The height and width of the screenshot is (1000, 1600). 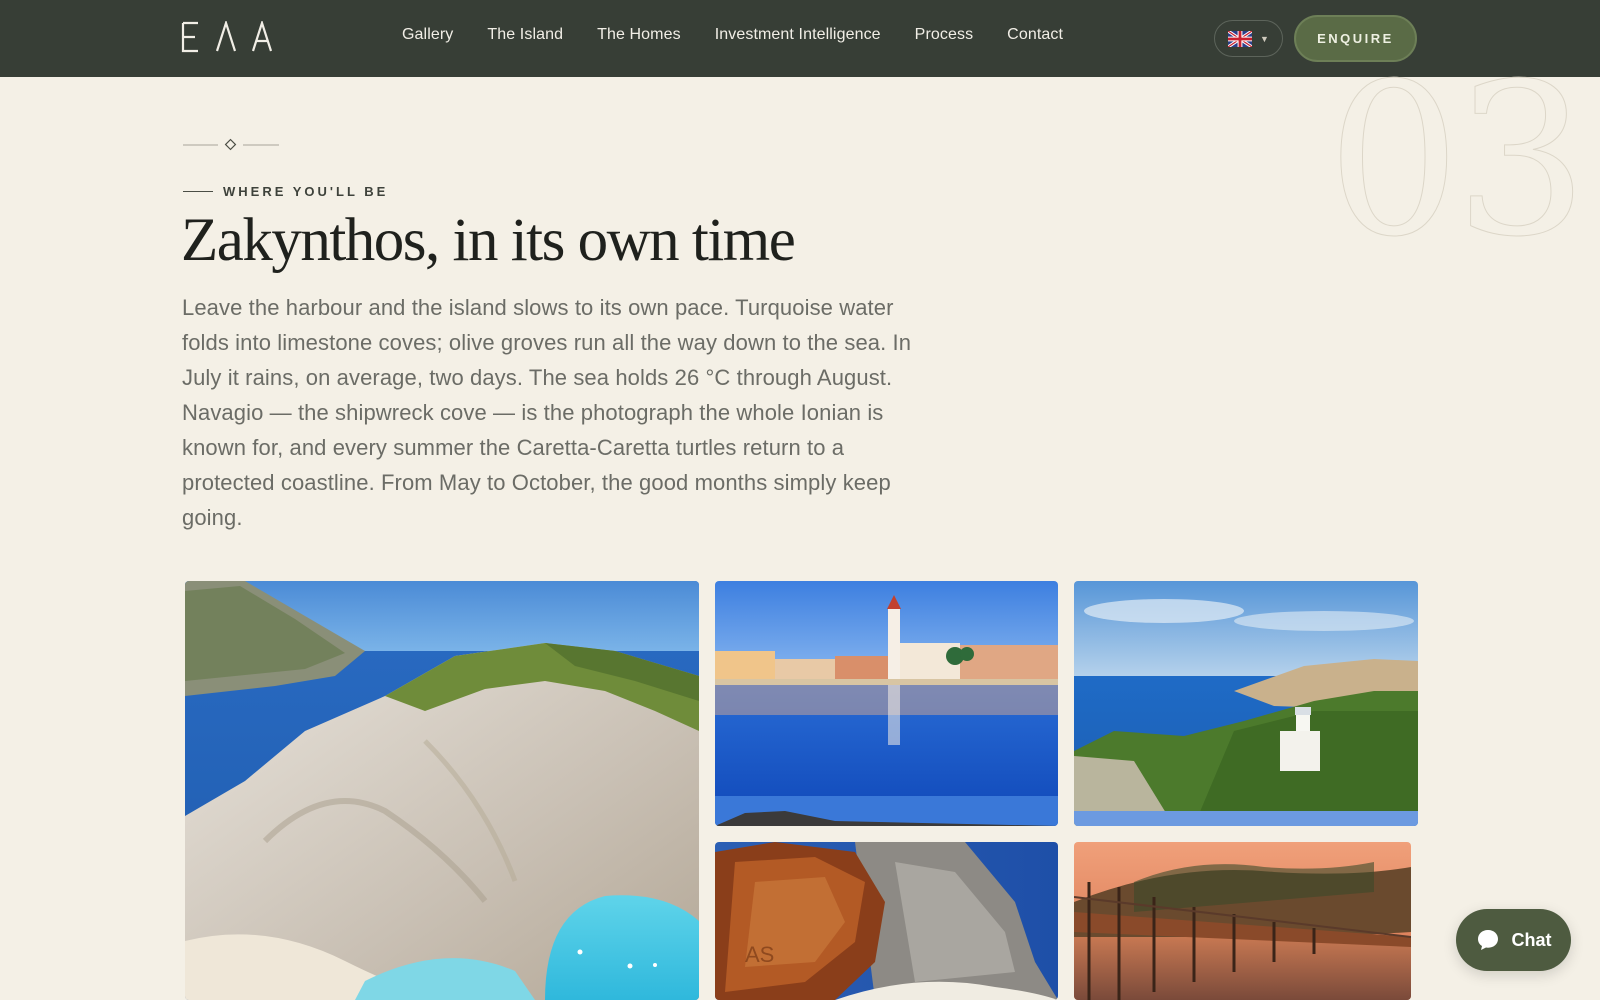 I want to click on chat-button: Chat, so click(x=1513, y=940).